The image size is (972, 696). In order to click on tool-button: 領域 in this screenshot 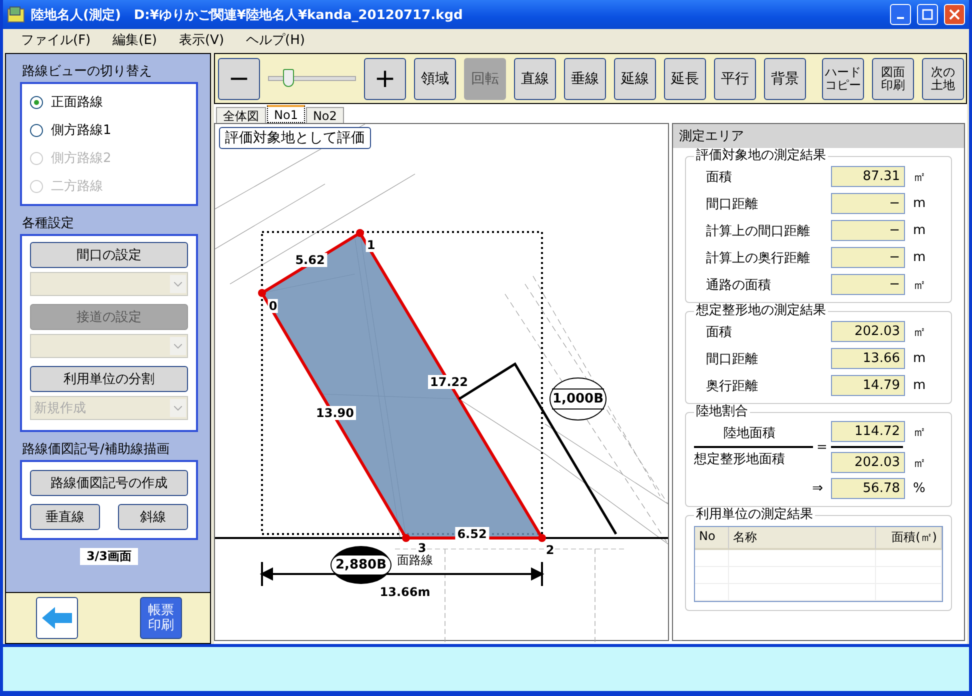, I will do `click(435, 79)`.